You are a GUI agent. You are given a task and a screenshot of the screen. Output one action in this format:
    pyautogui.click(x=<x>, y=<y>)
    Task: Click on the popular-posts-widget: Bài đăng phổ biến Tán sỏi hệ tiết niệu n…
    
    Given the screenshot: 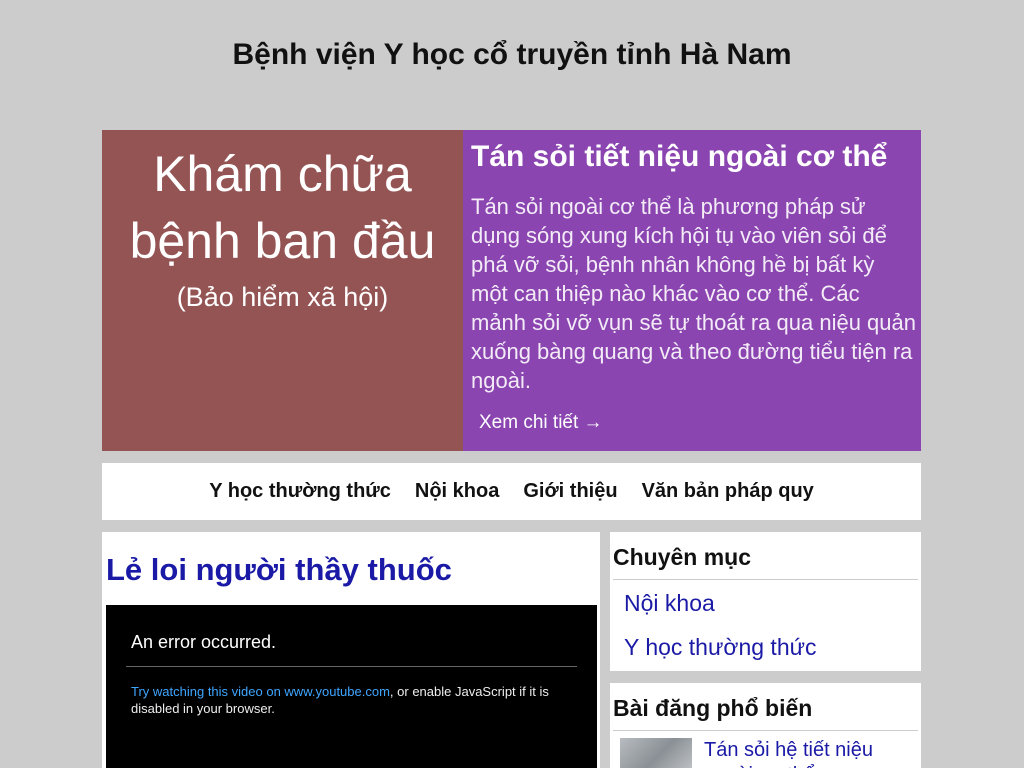 What is the action you would take?
    pyautogui.click(x=765, y=725)
    